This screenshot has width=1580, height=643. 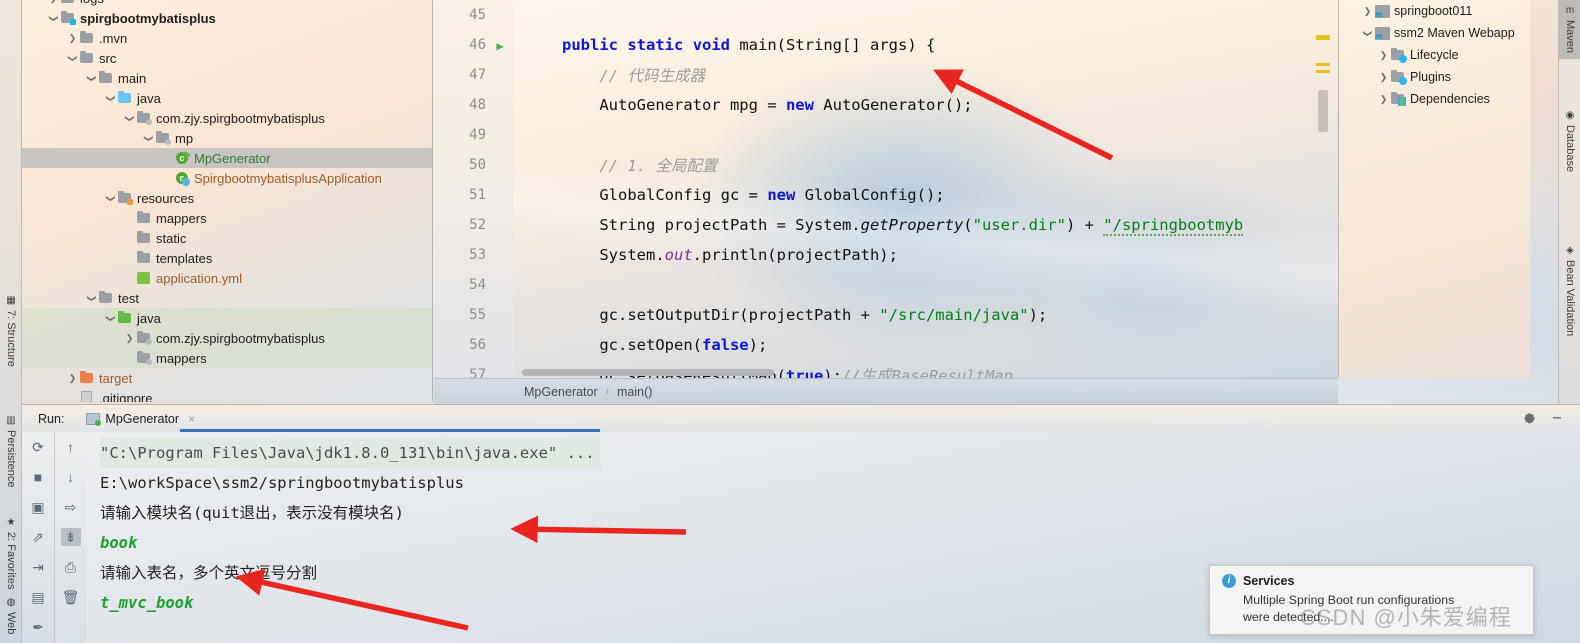 What do you see at coordinates (886, 135) in the screenshot?
I see `code-line-49: 49` at bounding box center [886, 135].